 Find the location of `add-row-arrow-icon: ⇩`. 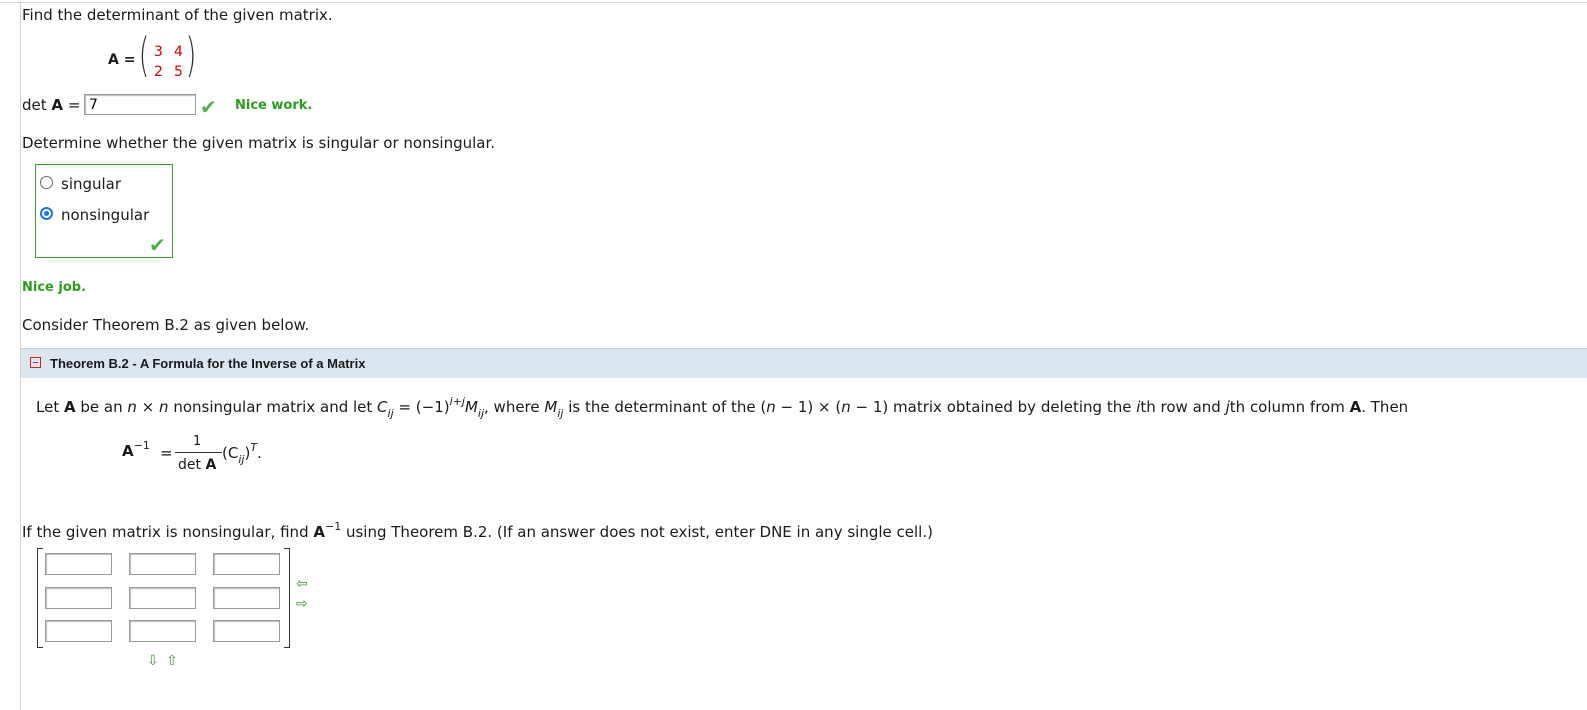

add-row-arrow-icon: ⇩ is located at coordinates (153, 661).